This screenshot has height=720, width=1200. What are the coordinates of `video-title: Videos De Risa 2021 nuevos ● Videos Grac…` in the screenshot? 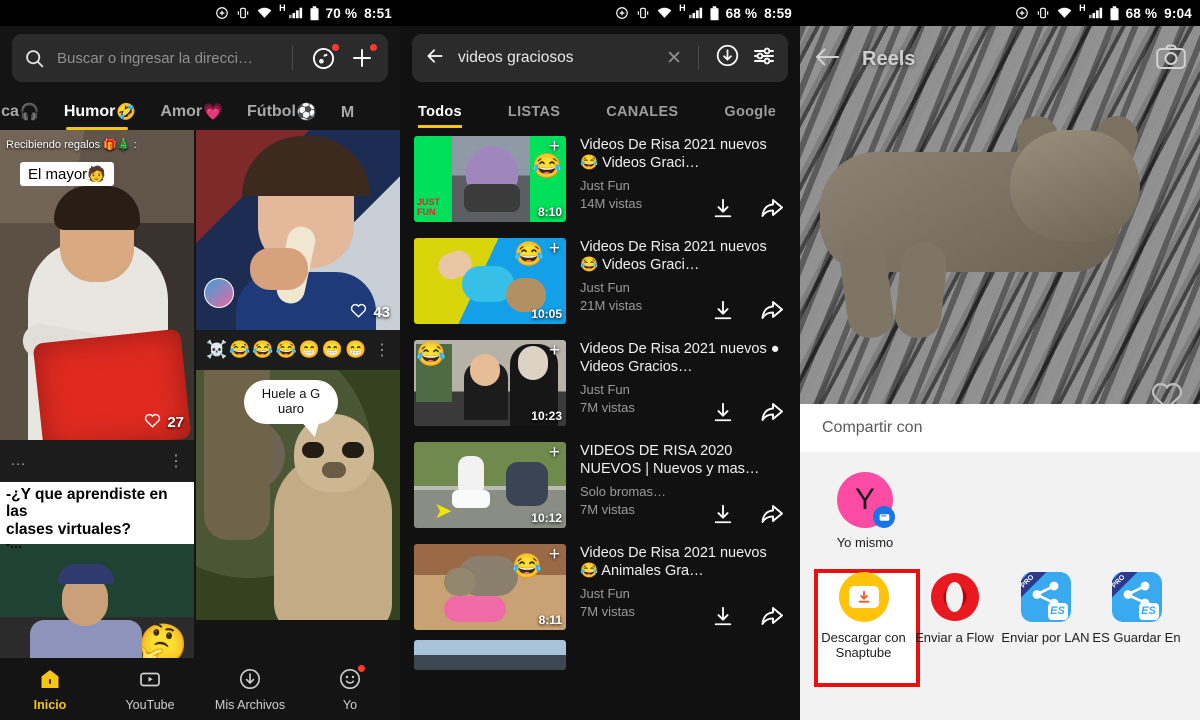 It's located at (683, 358).